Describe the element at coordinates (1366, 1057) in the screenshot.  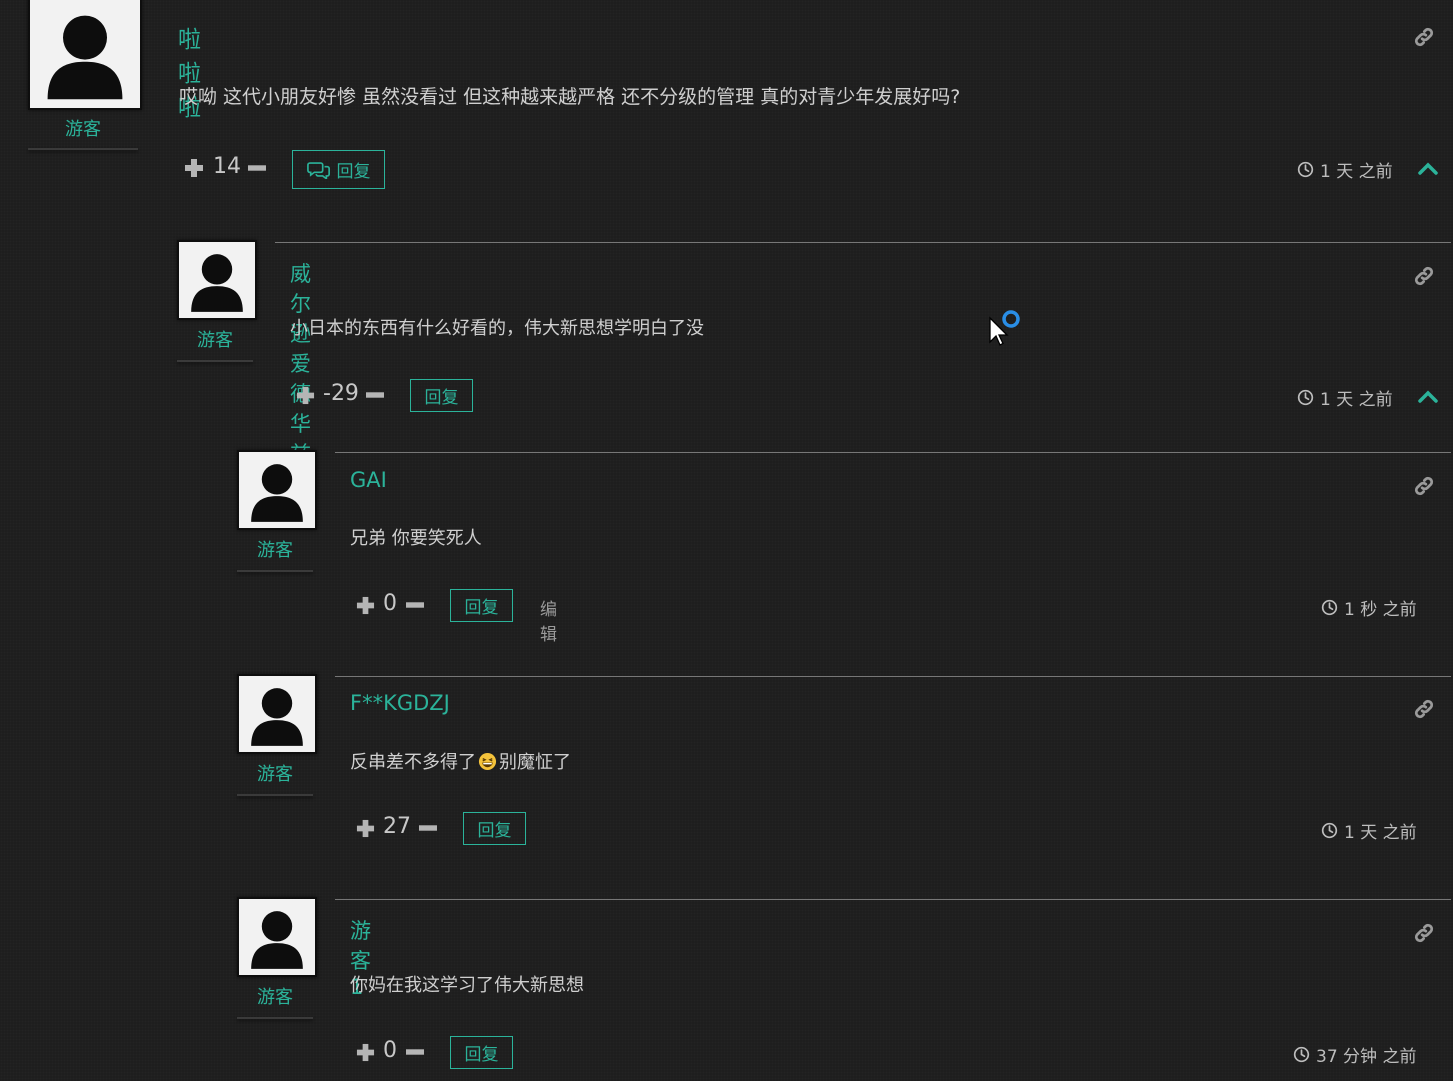
I see `timestamp-text: 37 分钟 之前` at that location.